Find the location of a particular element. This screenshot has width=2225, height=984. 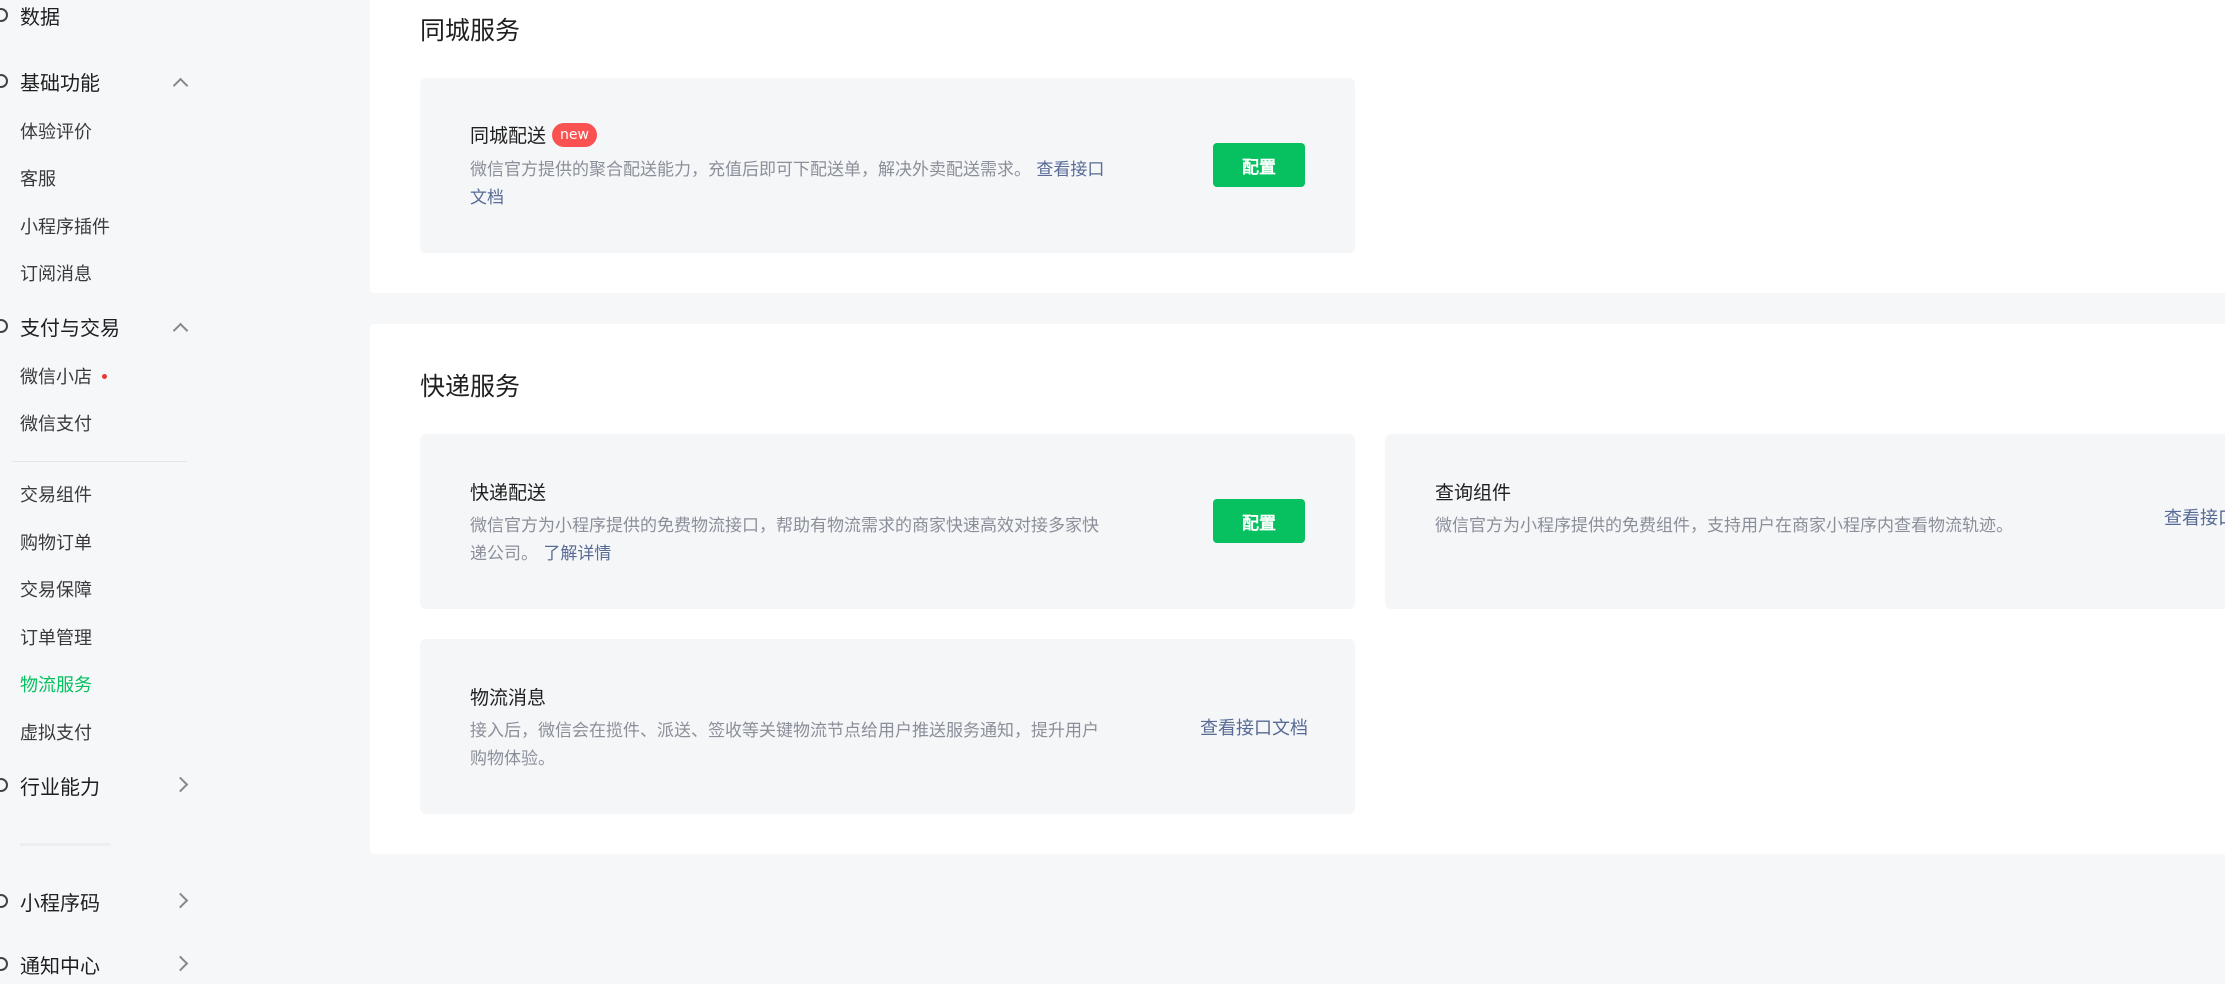

industry-icon is located at coordinates (4, 785).